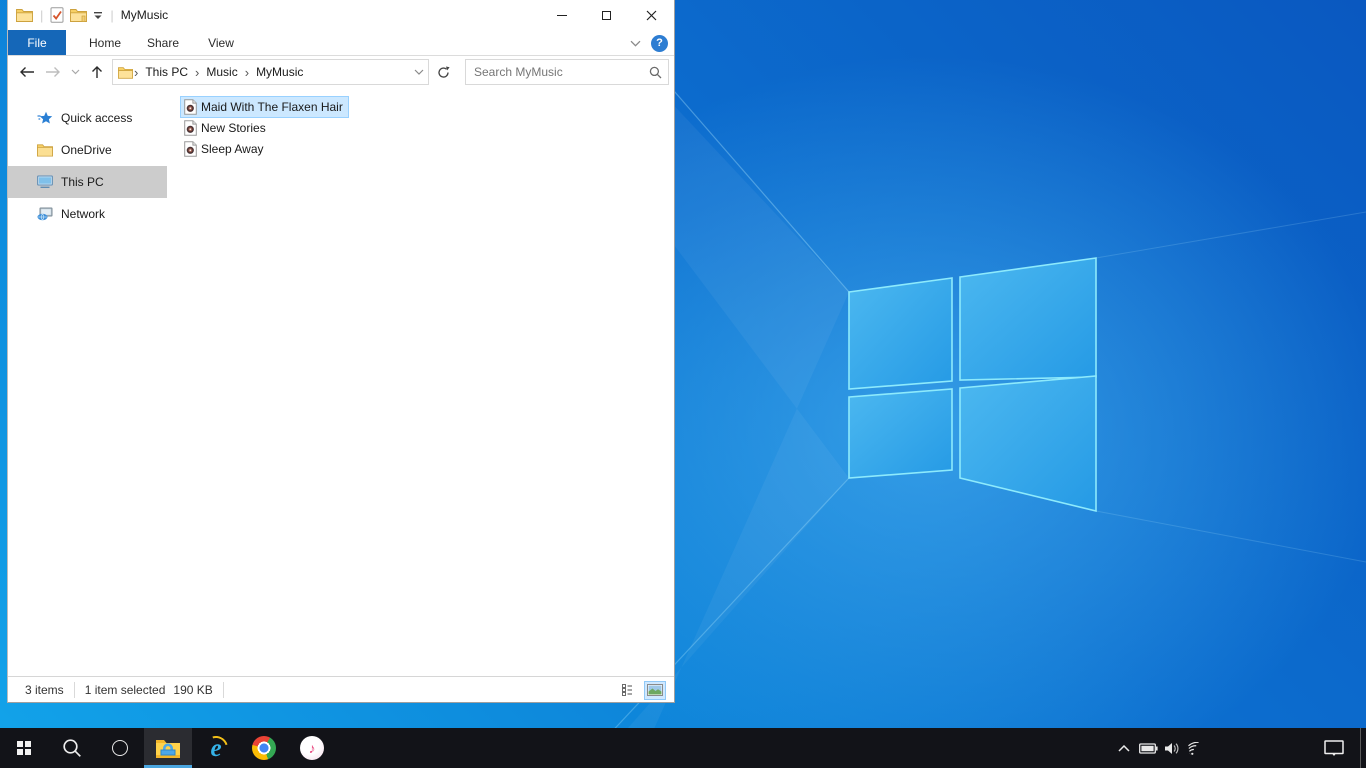 The width and height of the screenshot is (1366, 768). I want to click on selection-size: 190 KB, so click(193, 690).